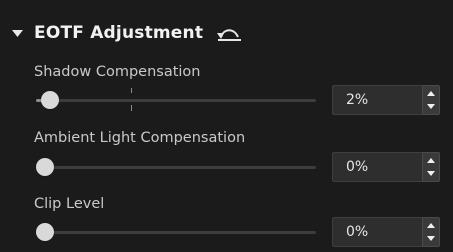  I want to click on section-header: EOTF Adjustment, so click(126, 33).